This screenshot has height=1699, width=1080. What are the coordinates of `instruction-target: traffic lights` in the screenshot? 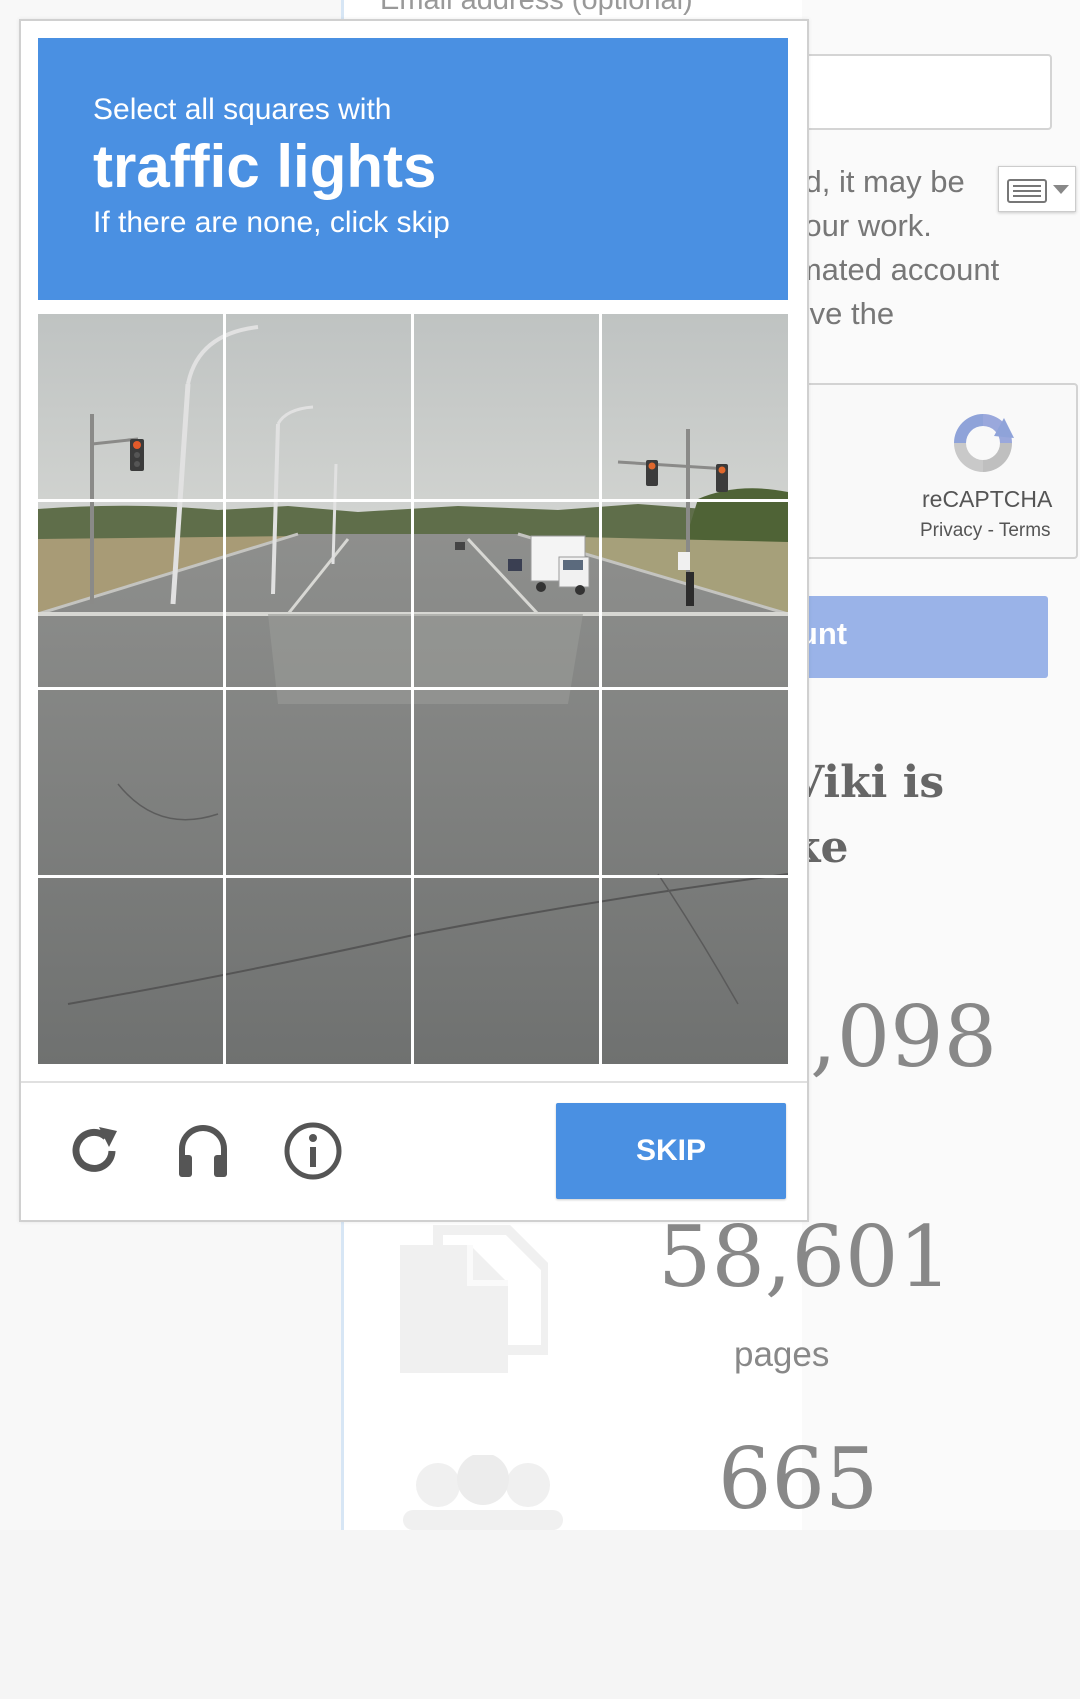 It's located at (265, 166).